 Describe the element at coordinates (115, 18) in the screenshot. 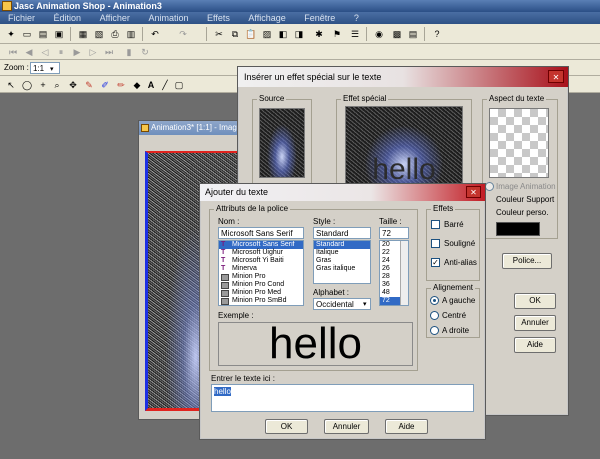

I see `menu-afficher: Afficher` at that location.